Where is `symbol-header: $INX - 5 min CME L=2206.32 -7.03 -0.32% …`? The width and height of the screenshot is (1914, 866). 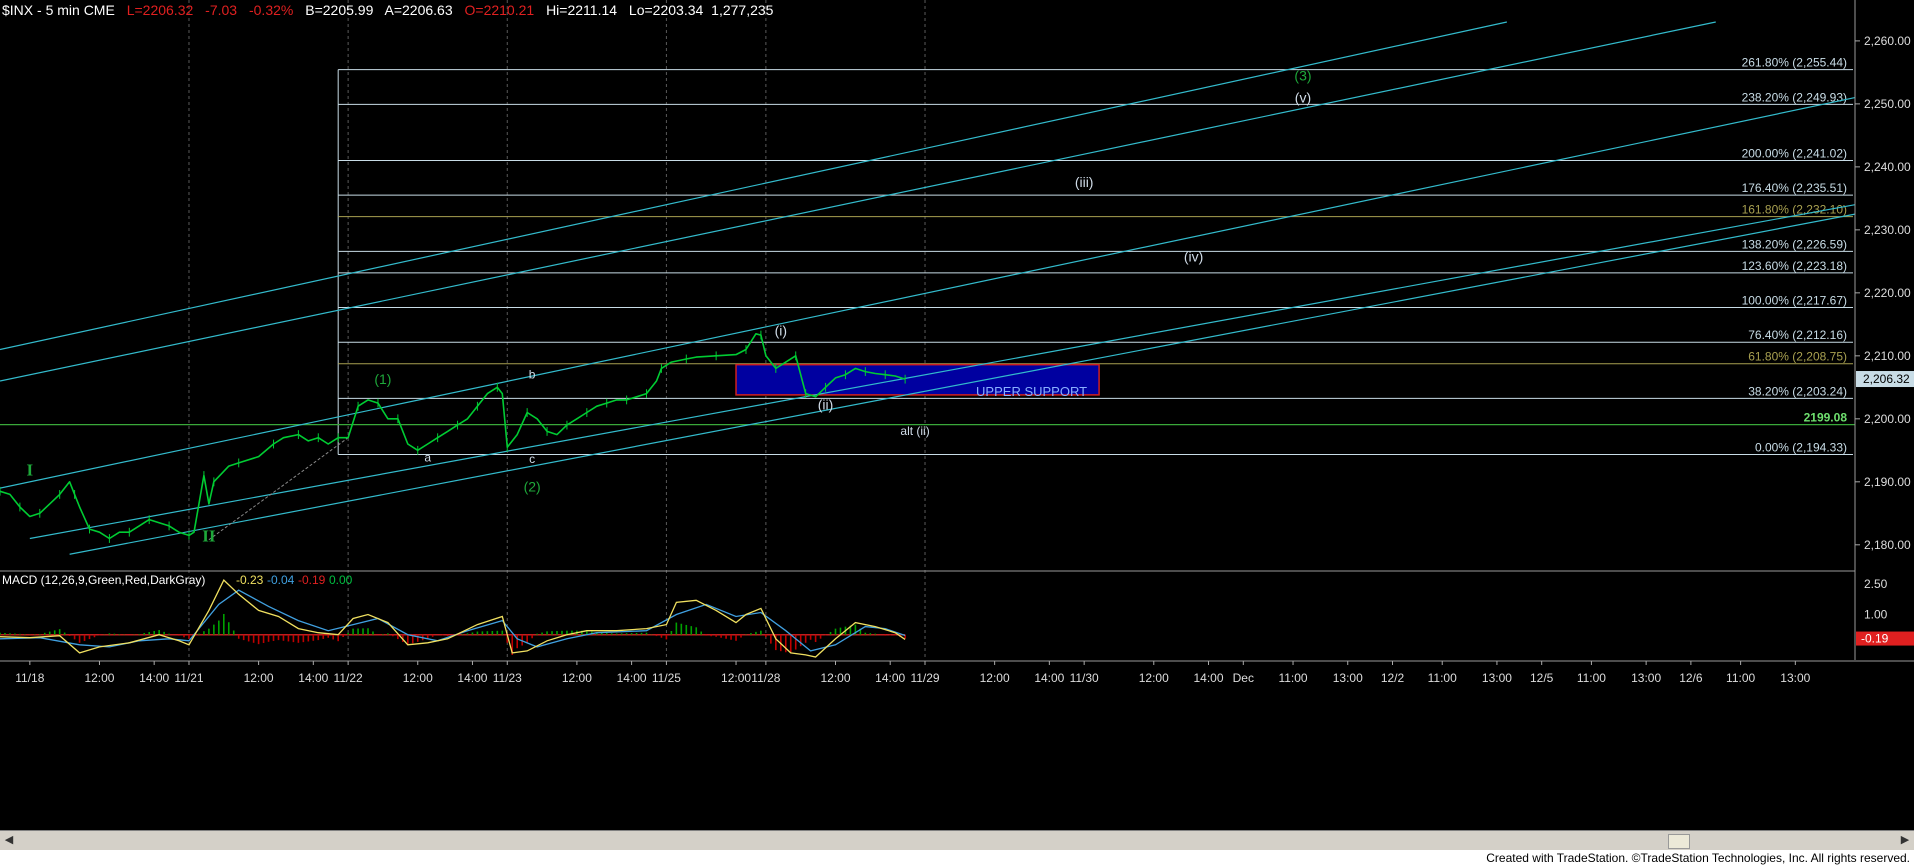
symbol-header: $INX - 5 min CME L=2206.32 -7.03 -0.32% … is located at coordinates (391, 11).